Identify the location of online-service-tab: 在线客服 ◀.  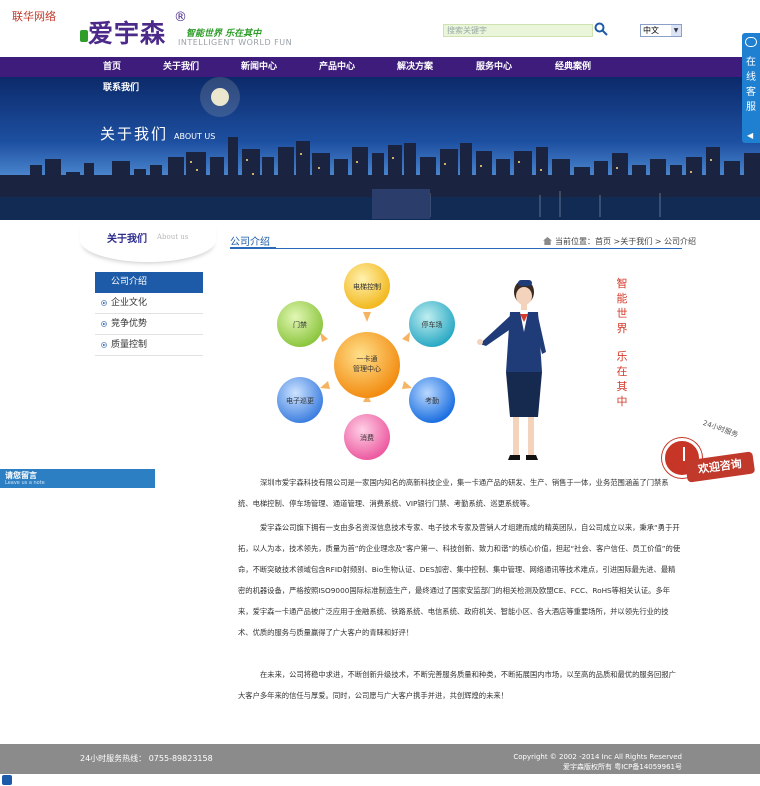
(751, 88).